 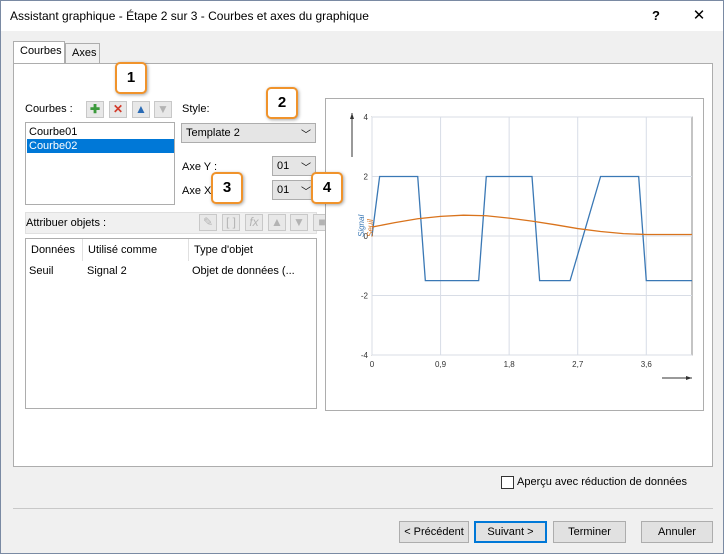 I want to click on function-icon: fx, so click(x=254, y=222).